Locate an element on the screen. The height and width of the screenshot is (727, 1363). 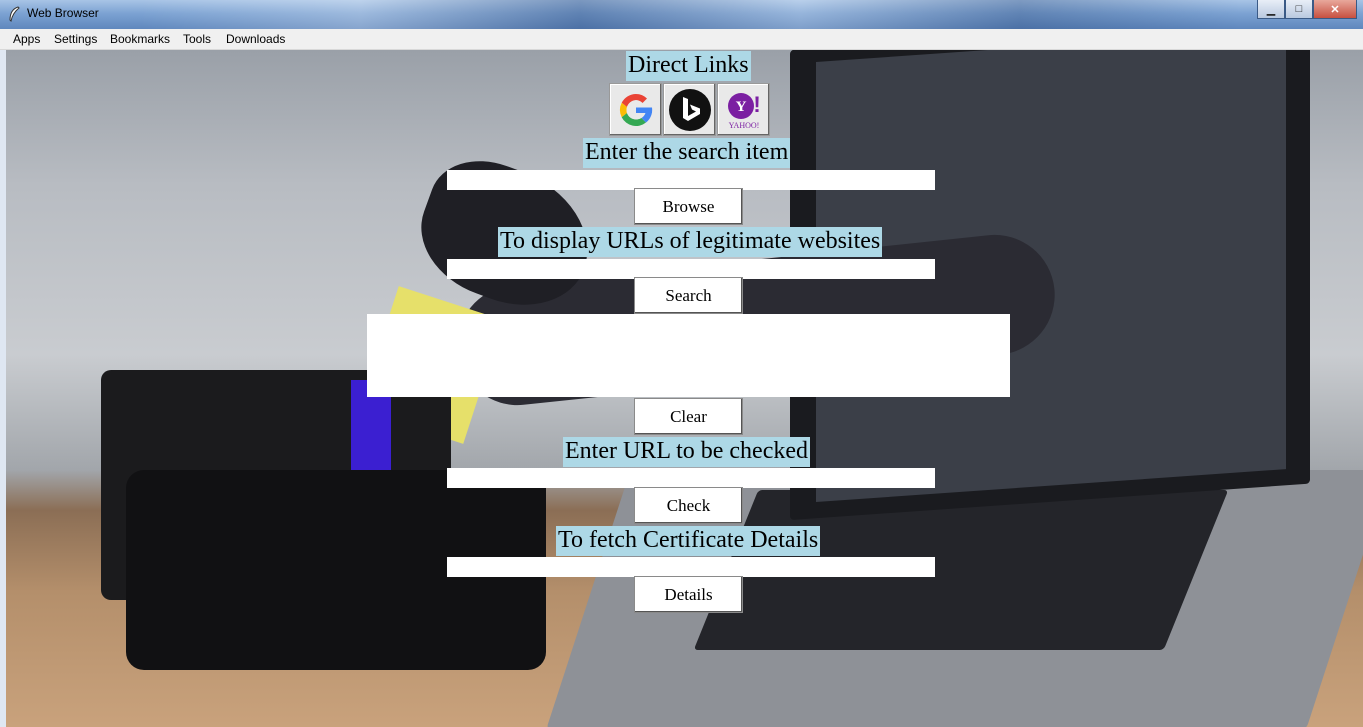
close-button: ✕ is located at coordinates (1335, 9).